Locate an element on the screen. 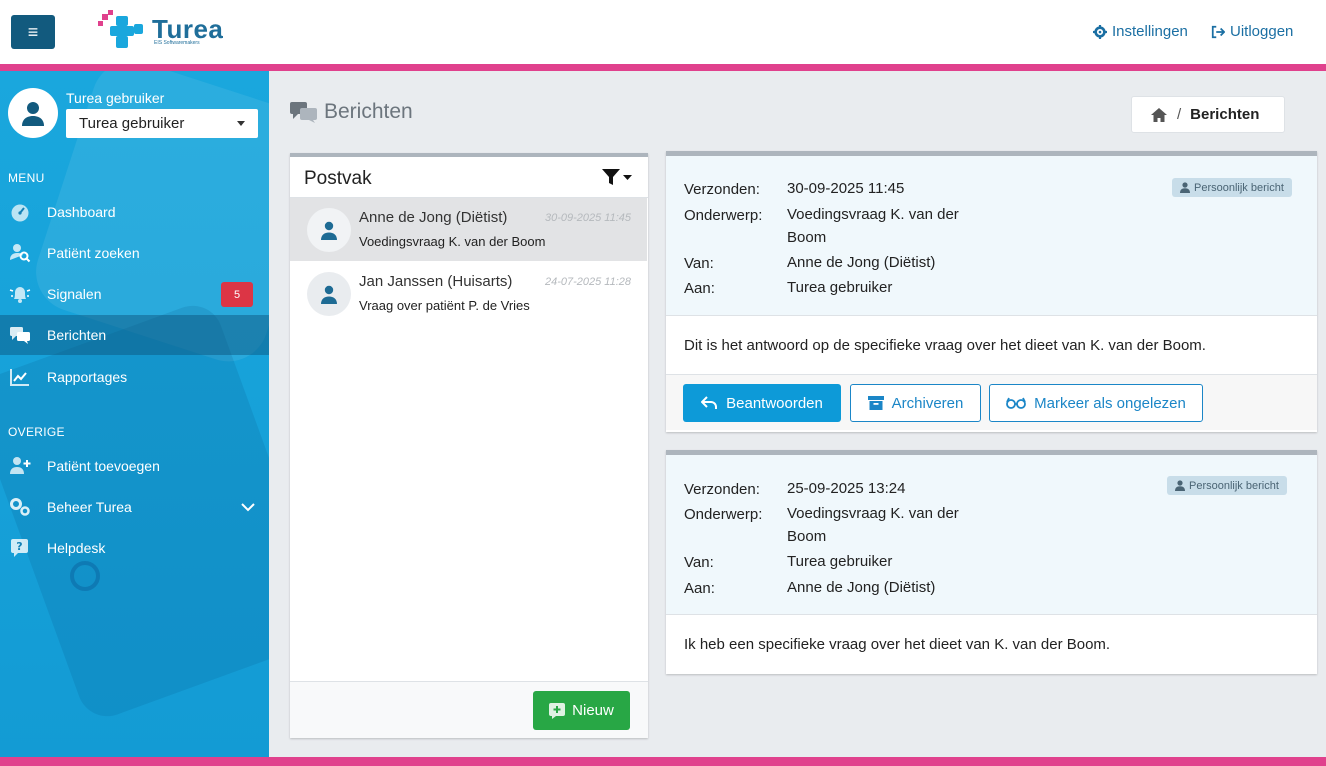 This screenshot has width=1326, height=766. reply-icon is located at coordinates (709, 402).